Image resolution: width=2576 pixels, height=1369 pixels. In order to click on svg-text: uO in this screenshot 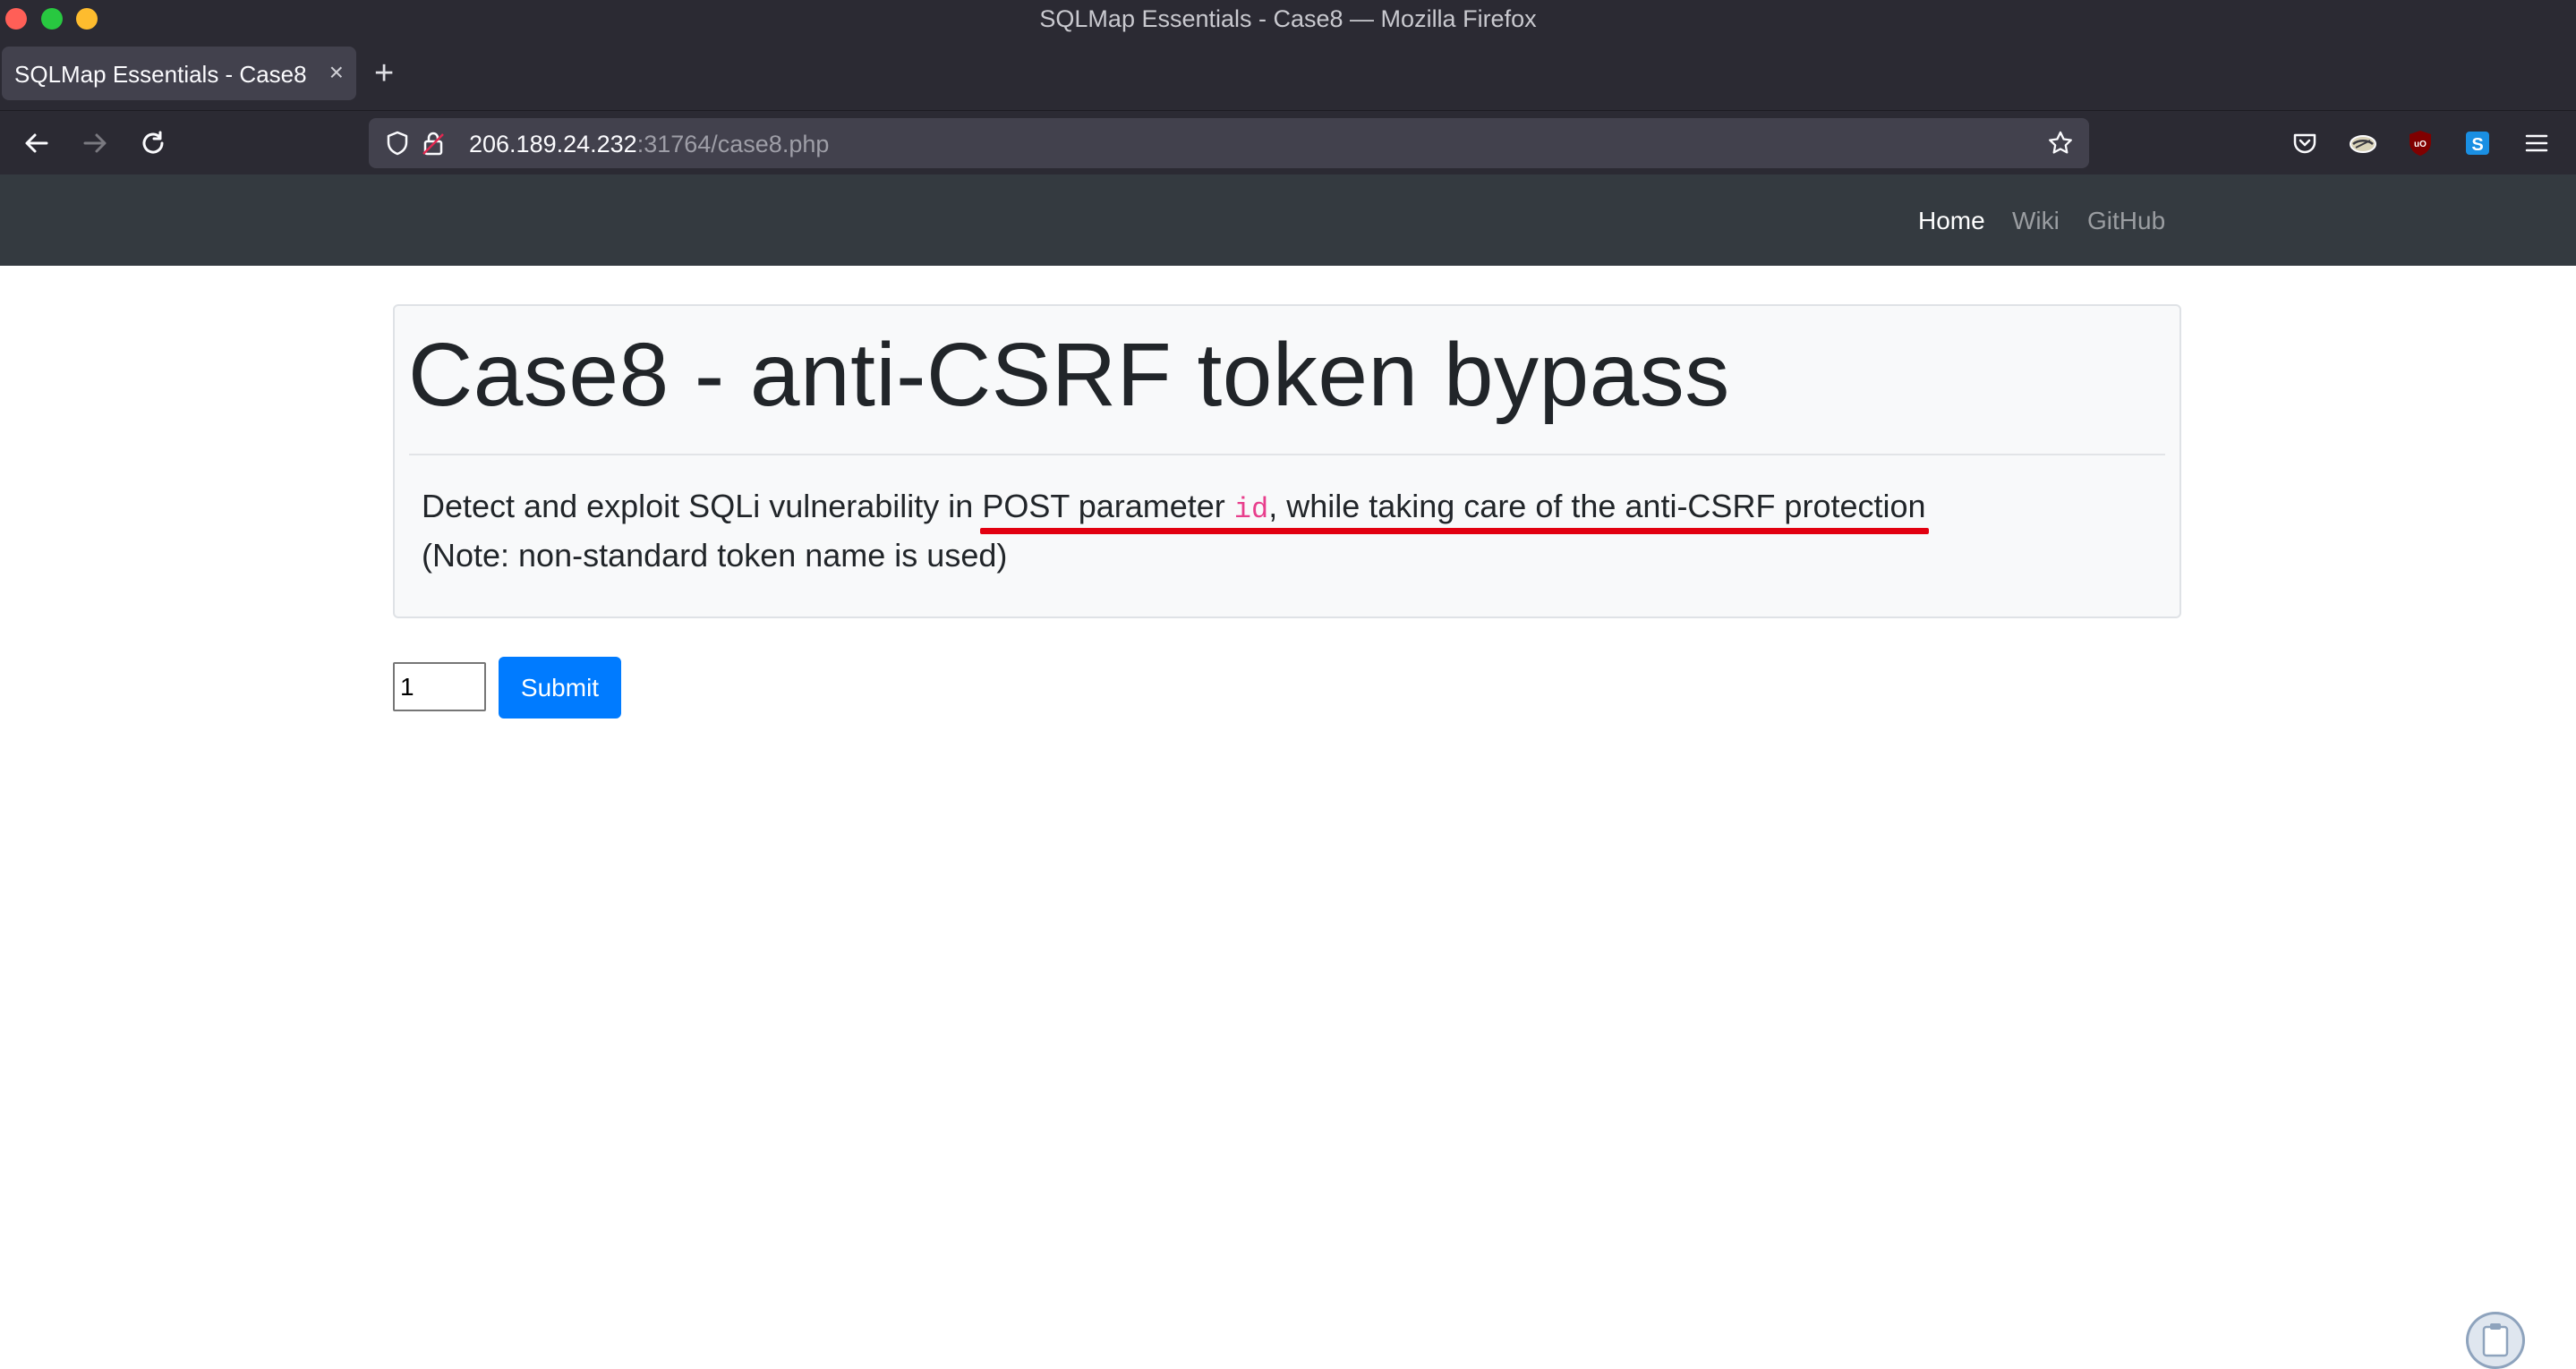, I will do `click(2420, 144)`.